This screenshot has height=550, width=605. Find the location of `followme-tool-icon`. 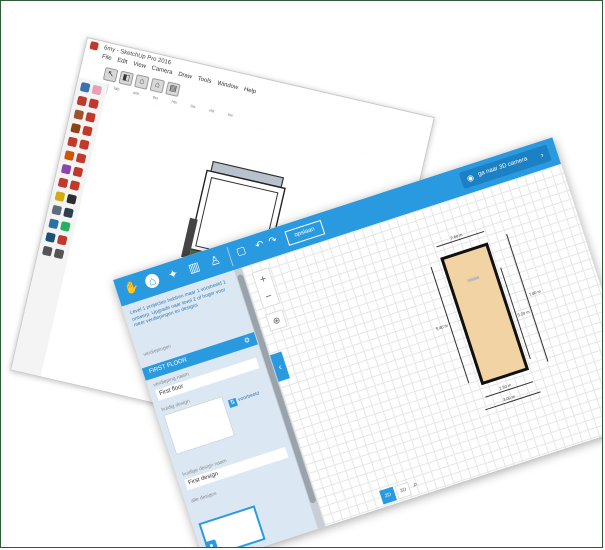

followme-tool-icon is located at coordinates (81, 158).